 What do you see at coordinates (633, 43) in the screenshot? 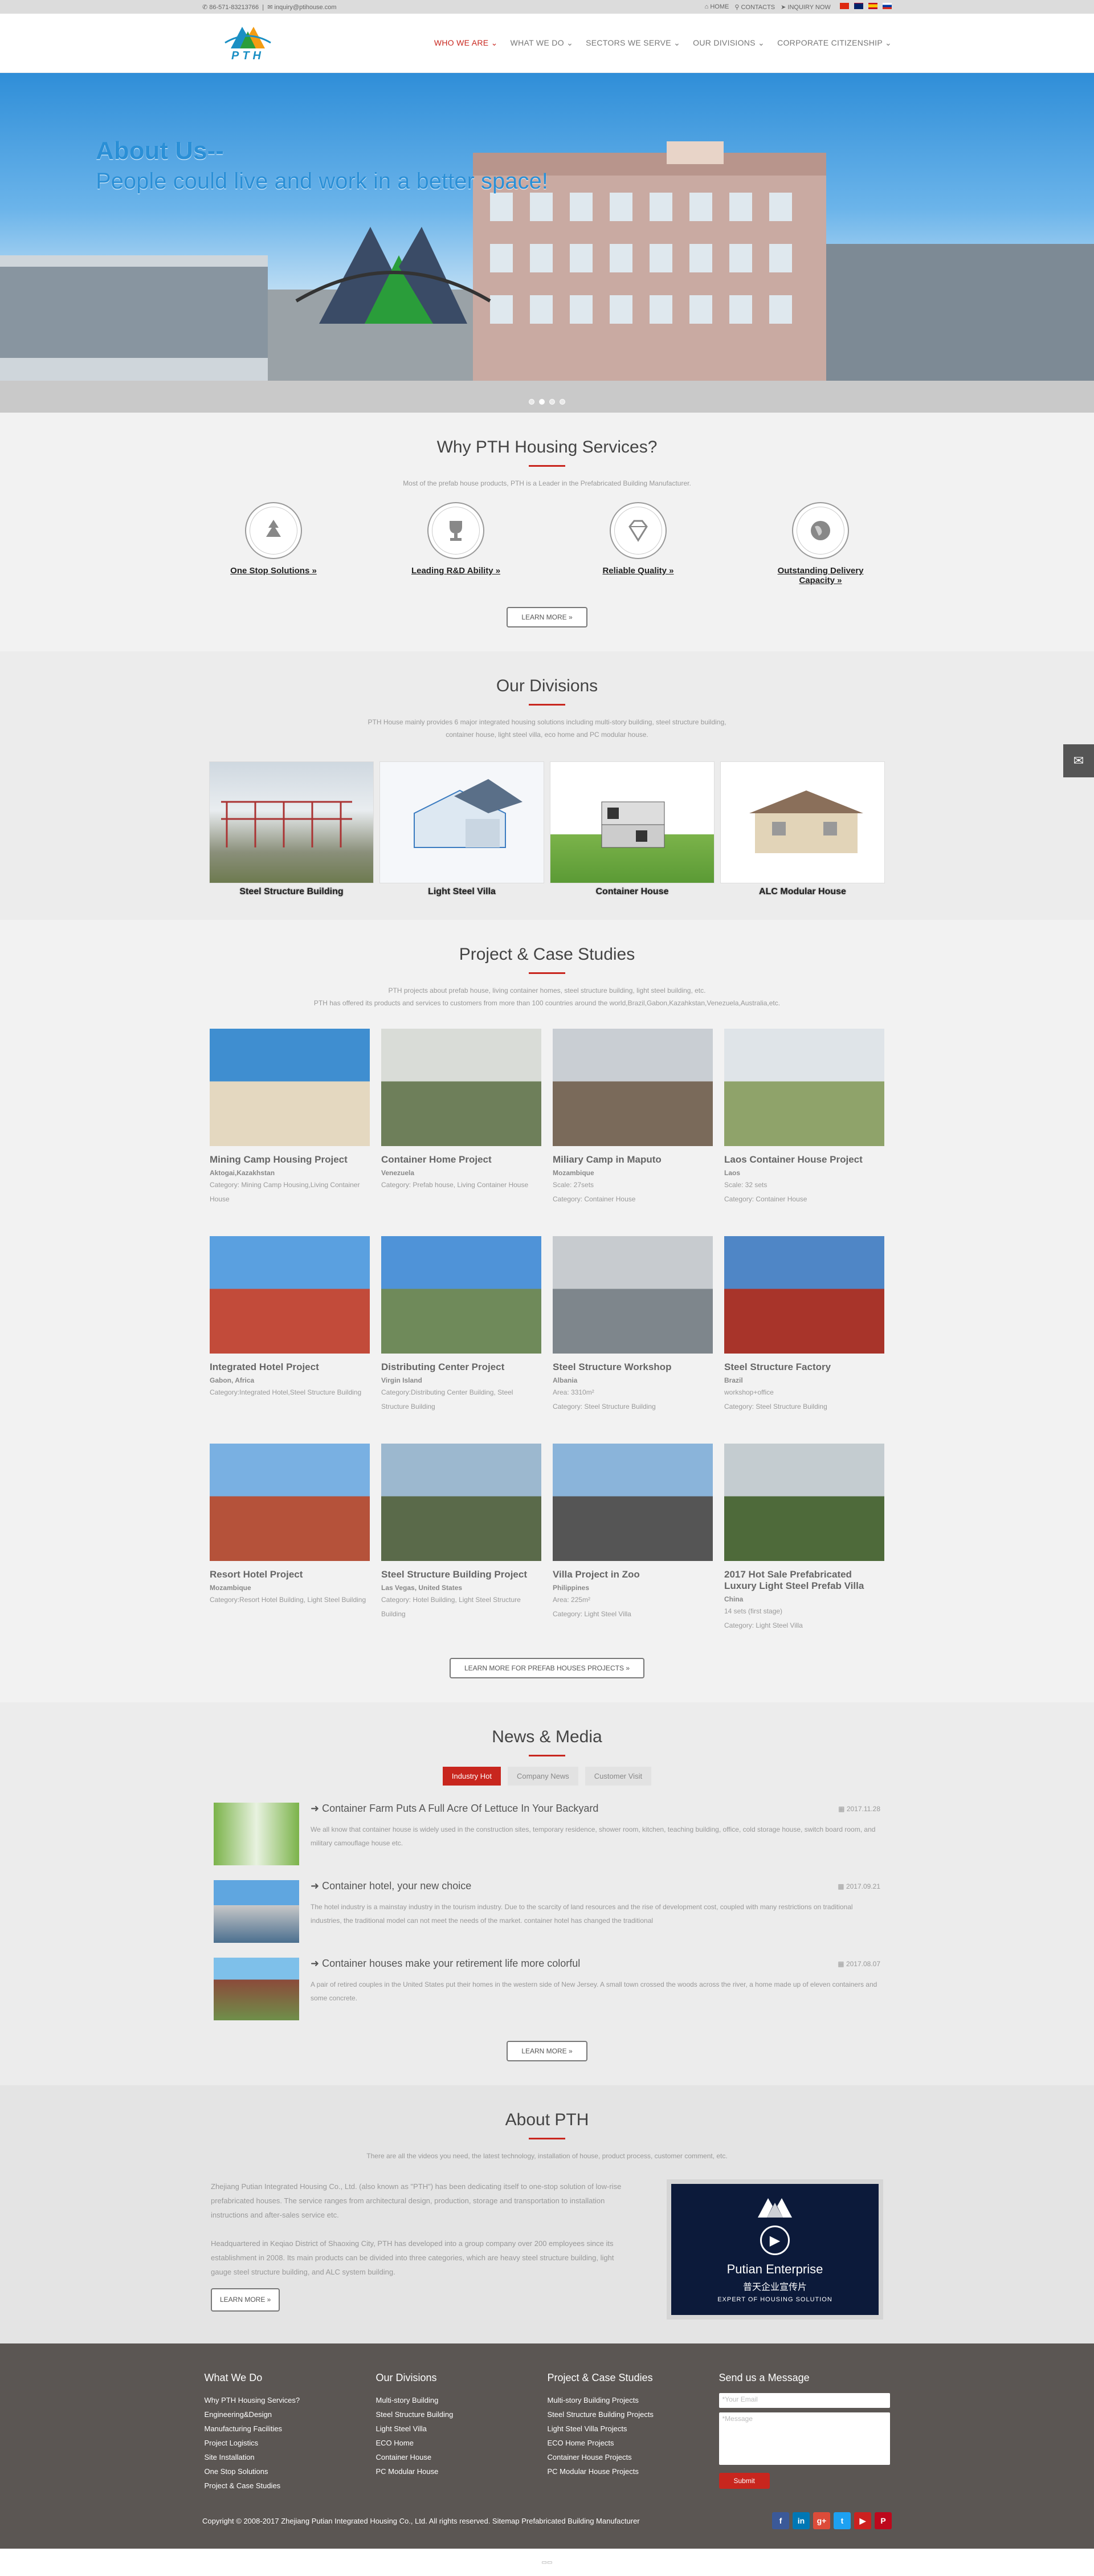
I see `nav-sectors-we-serve: SECTORS WE SERVE ⌄` at bounding box center [633, 43].